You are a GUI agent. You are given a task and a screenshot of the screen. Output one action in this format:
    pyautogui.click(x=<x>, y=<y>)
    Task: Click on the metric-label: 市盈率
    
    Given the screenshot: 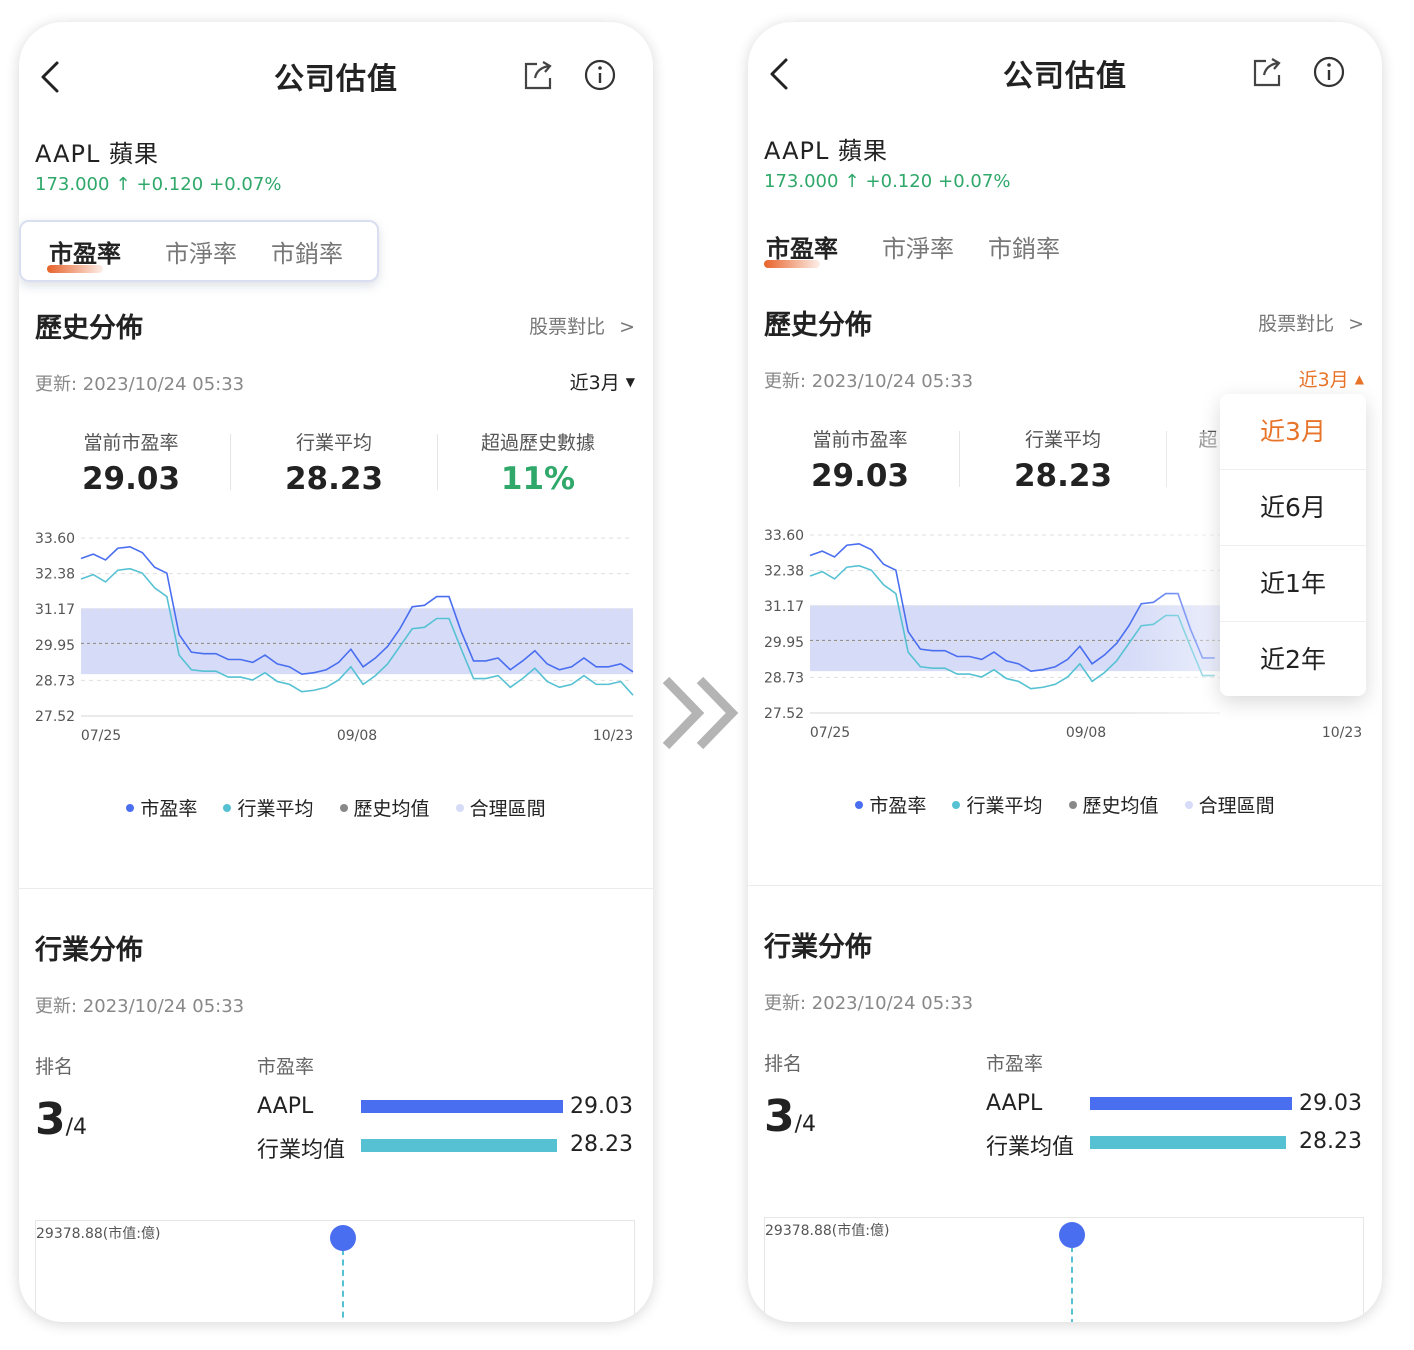 What is the action you would take?
    pyautogui.click(x=286, y=1067)
    